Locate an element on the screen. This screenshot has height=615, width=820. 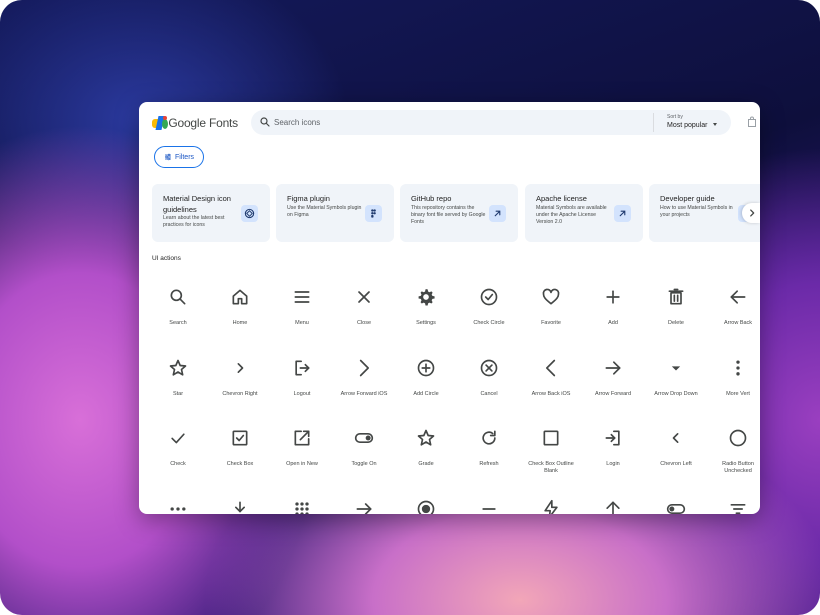
icon-label: Delete is located at coordinates (676, 323).